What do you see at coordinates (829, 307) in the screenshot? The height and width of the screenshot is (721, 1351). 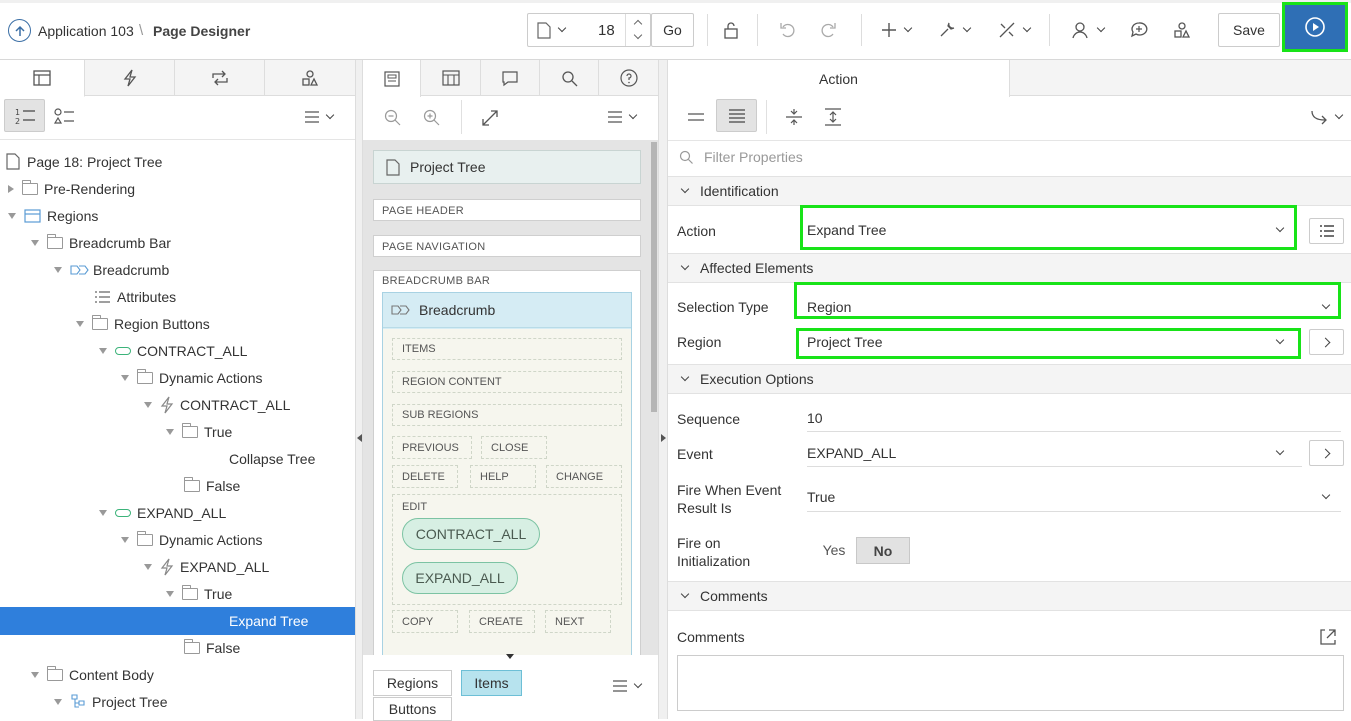 I see `selection-type-select: Region` at bounding box center [829, 307].